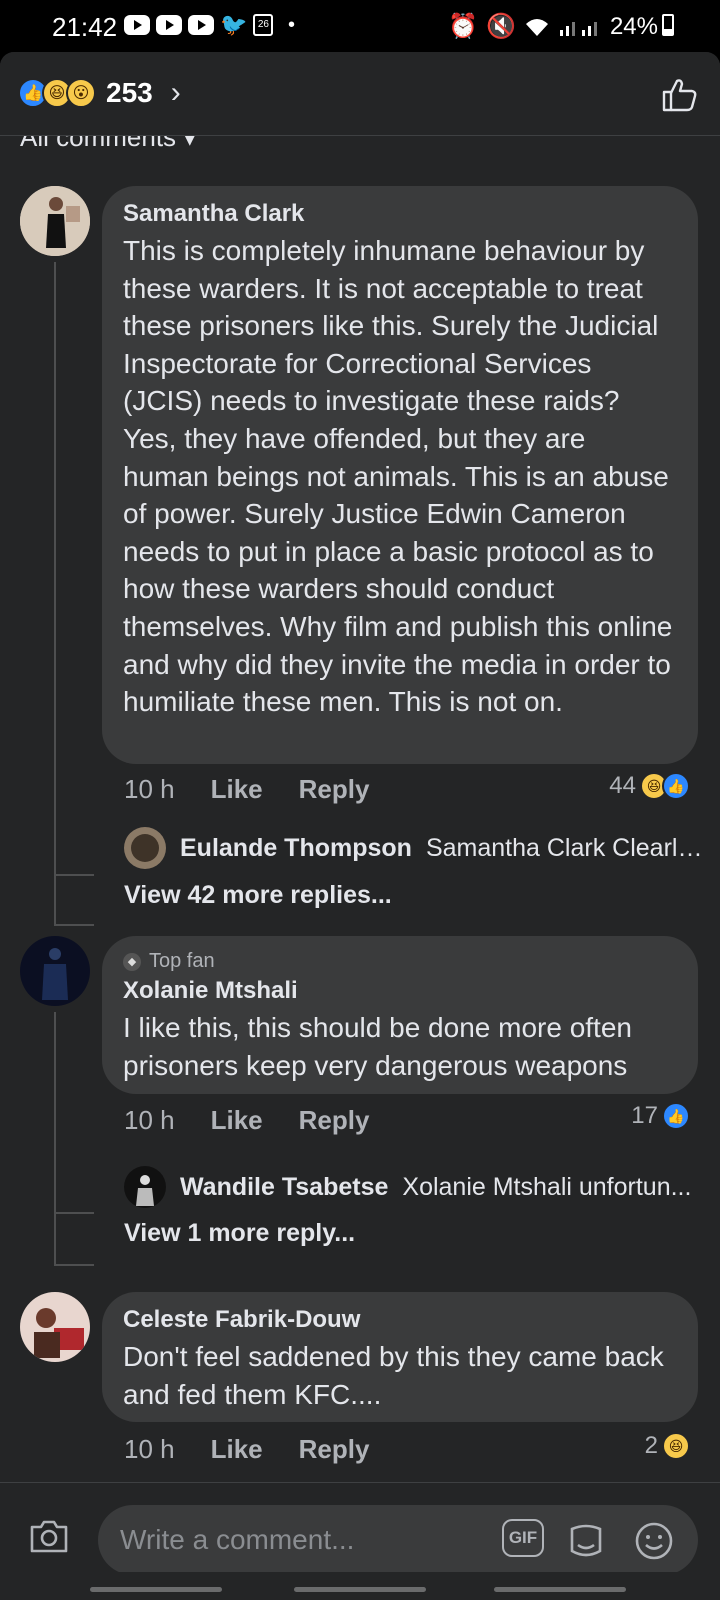  I want to click on badge-label: Top fan, so click(182, 961).